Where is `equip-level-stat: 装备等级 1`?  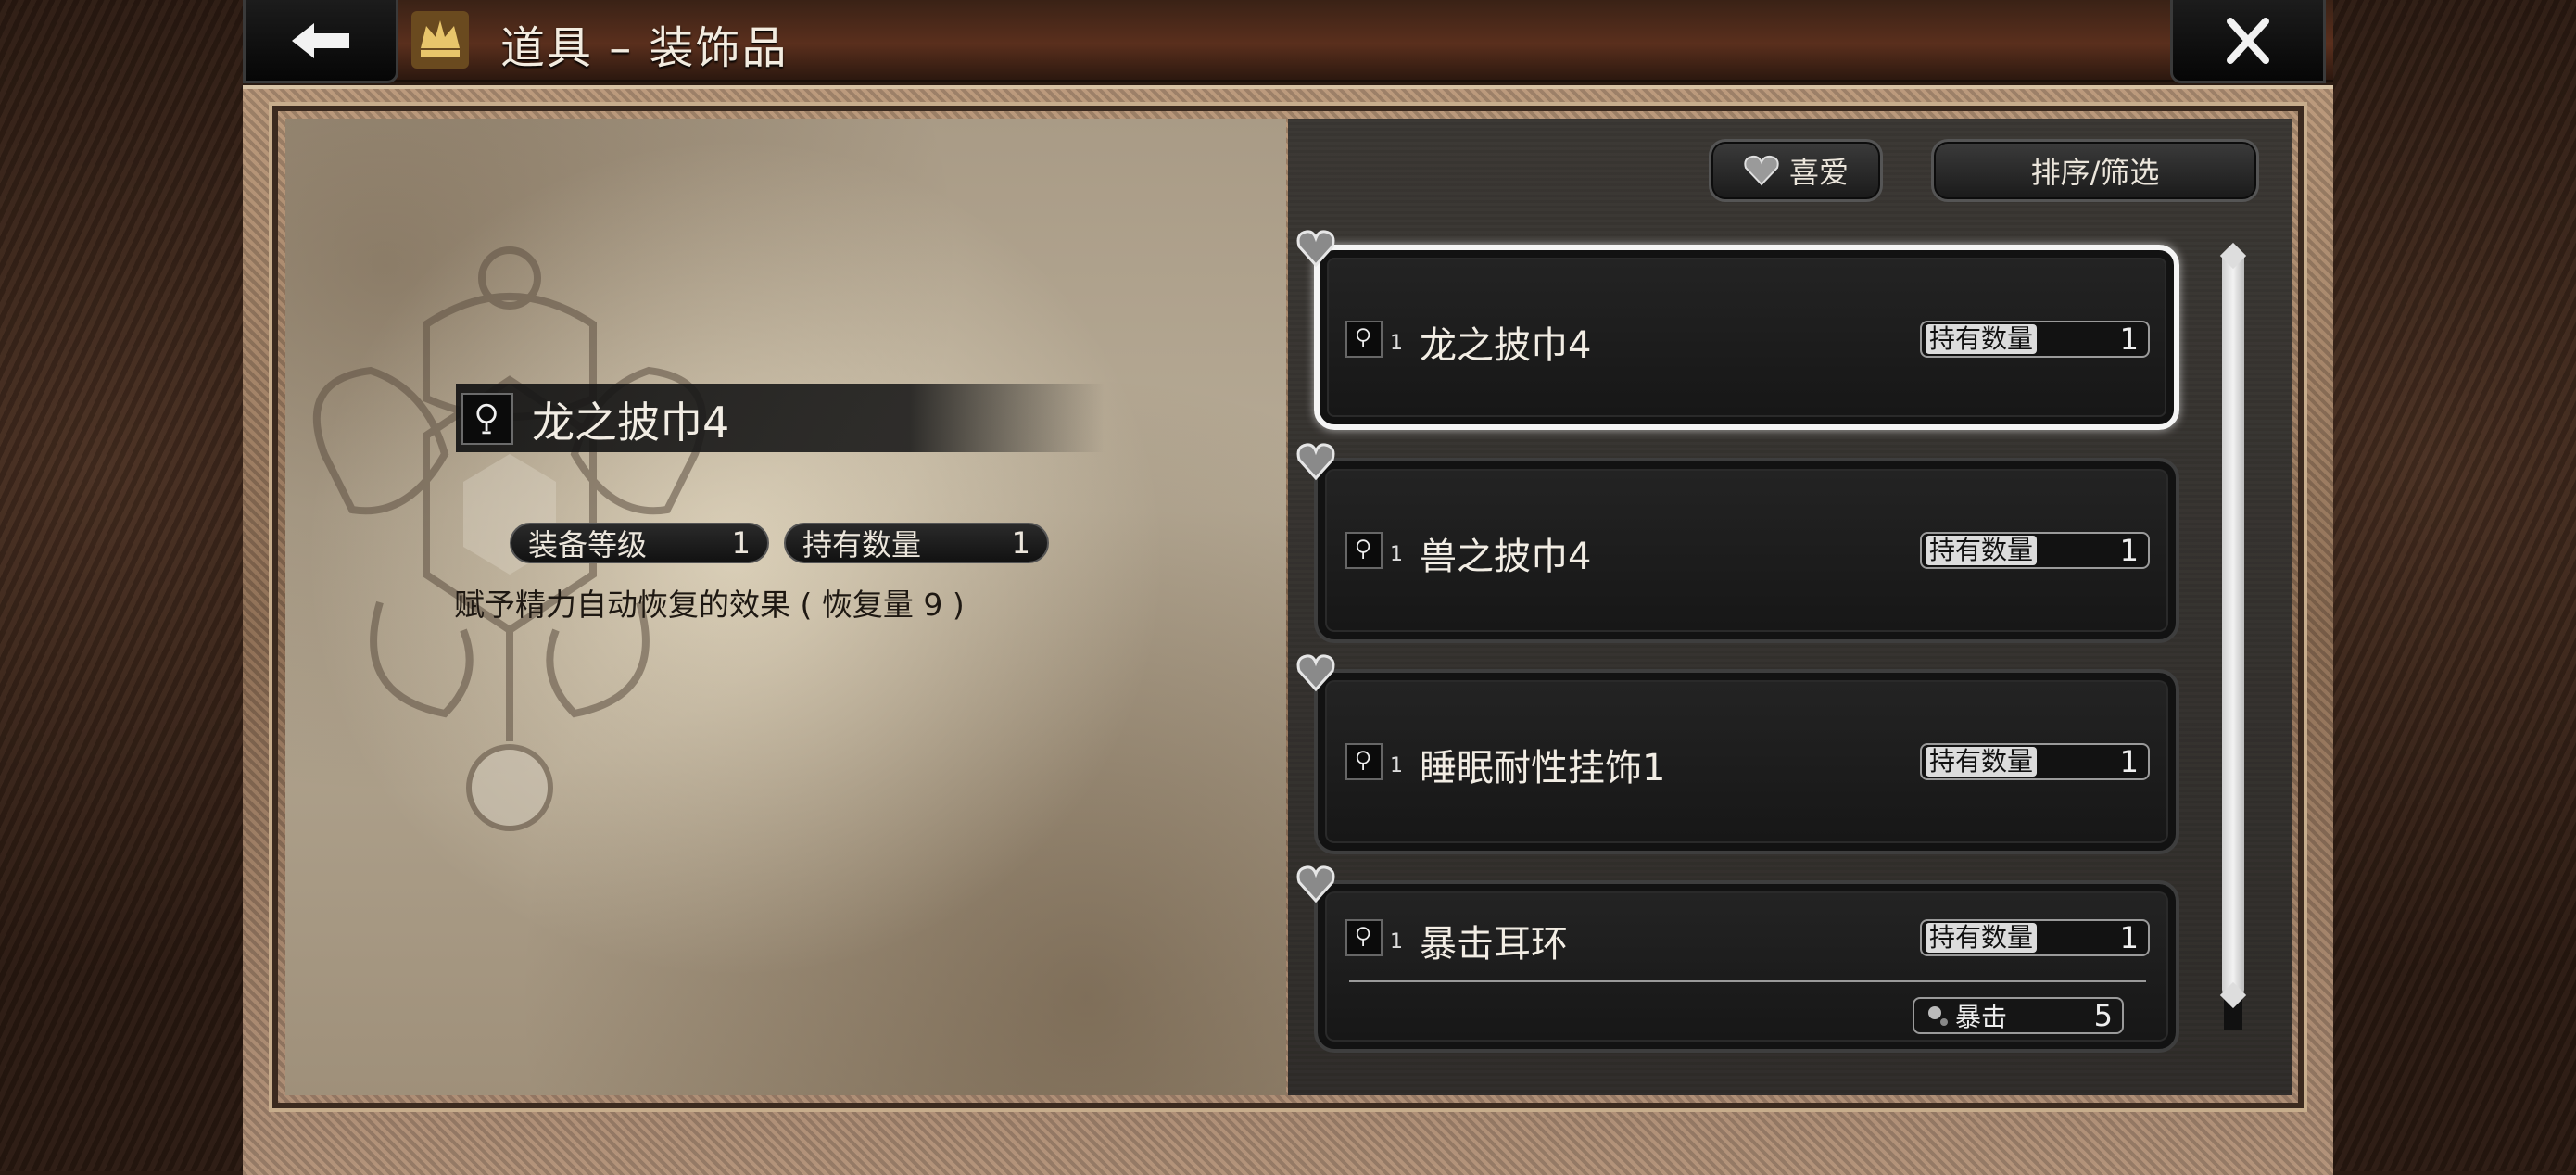 equip-level-stat: 装备等级 1 is located at coordinates (639, 543).